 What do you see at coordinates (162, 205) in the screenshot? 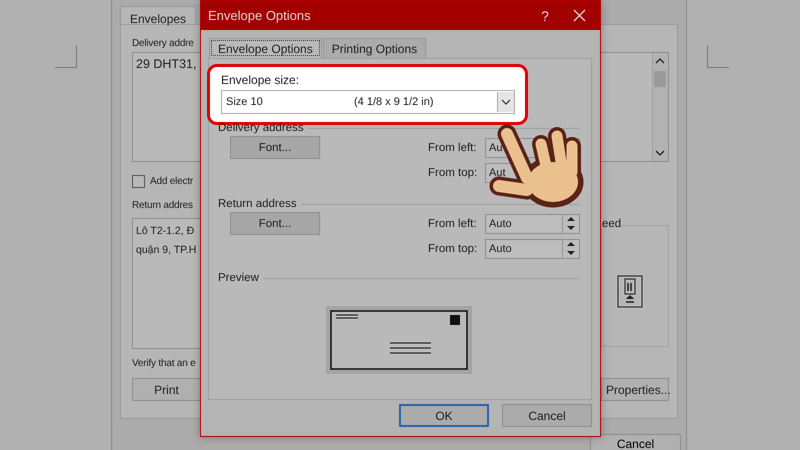
I see `field-label: Return addres` at bounding box center [162, 205].